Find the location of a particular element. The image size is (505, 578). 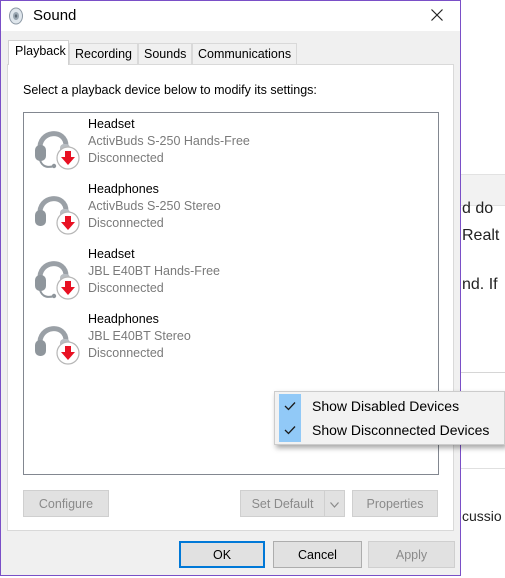

close-button is located at coordinates (437, 16).